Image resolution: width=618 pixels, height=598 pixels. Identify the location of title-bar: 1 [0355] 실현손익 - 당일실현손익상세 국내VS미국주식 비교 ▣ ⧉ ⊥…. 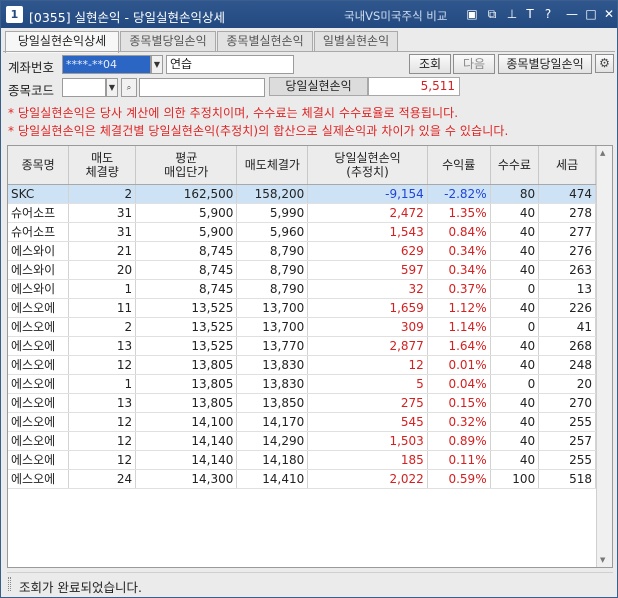
(309, 14).